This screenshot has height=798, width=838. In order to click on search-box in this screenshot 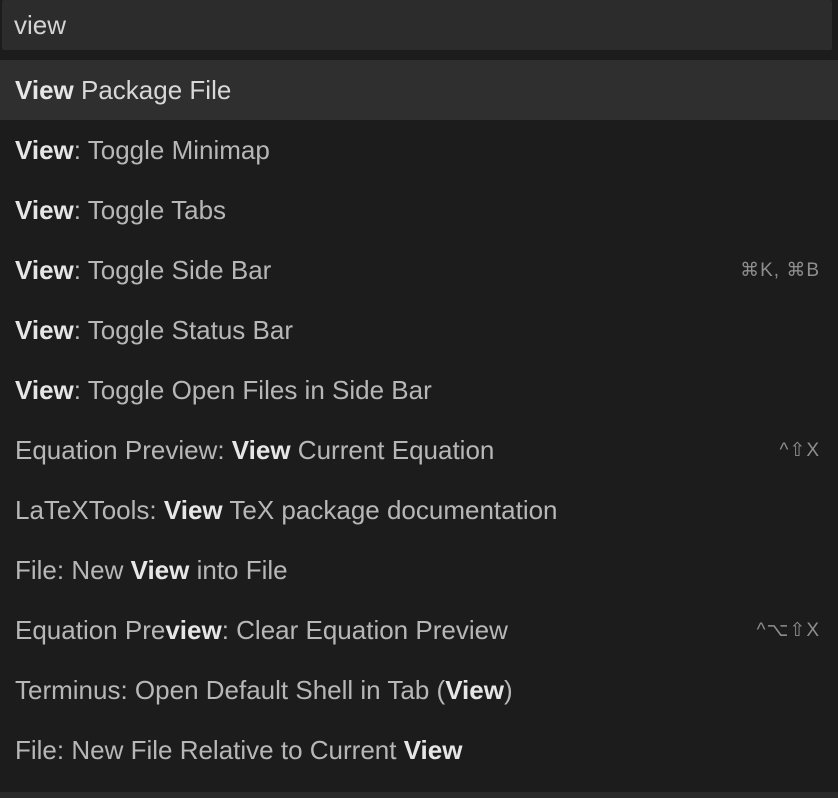, I will do `click(417, 25)`.